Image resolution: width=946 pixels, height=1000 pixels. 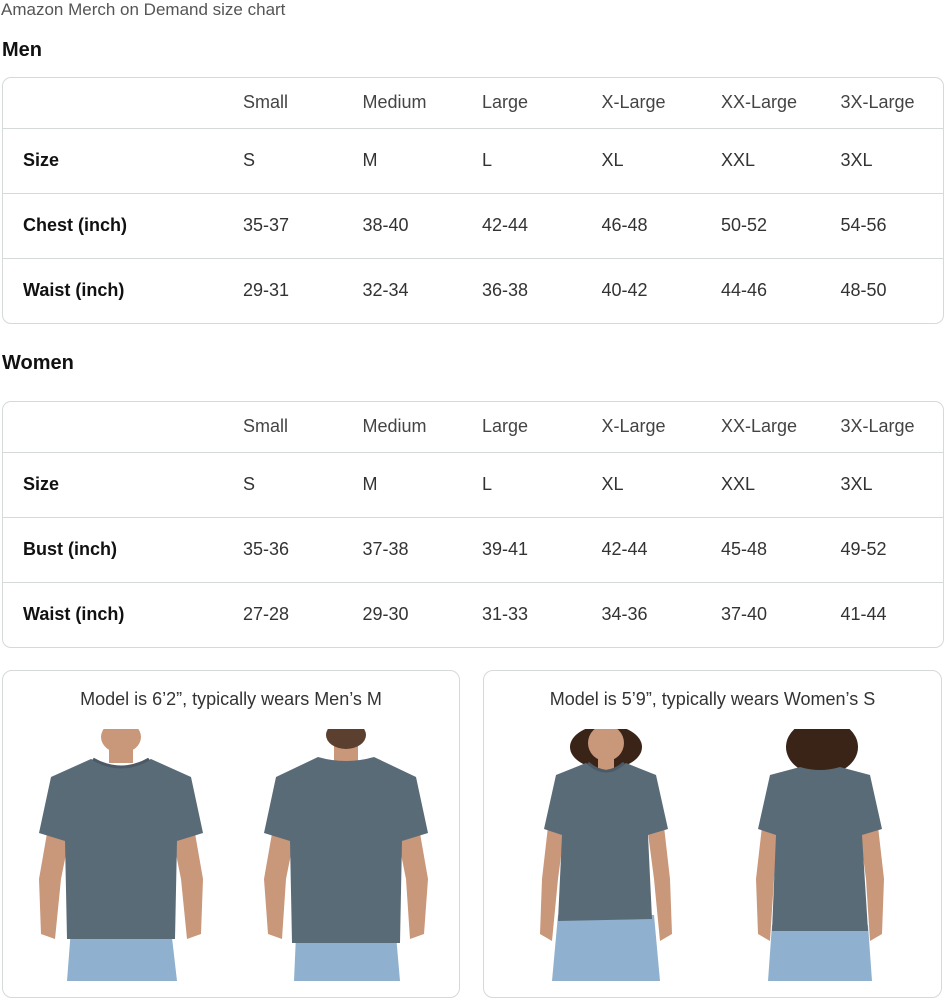 I want to click on women-section-heading: Women, so click(x=38, y=363).